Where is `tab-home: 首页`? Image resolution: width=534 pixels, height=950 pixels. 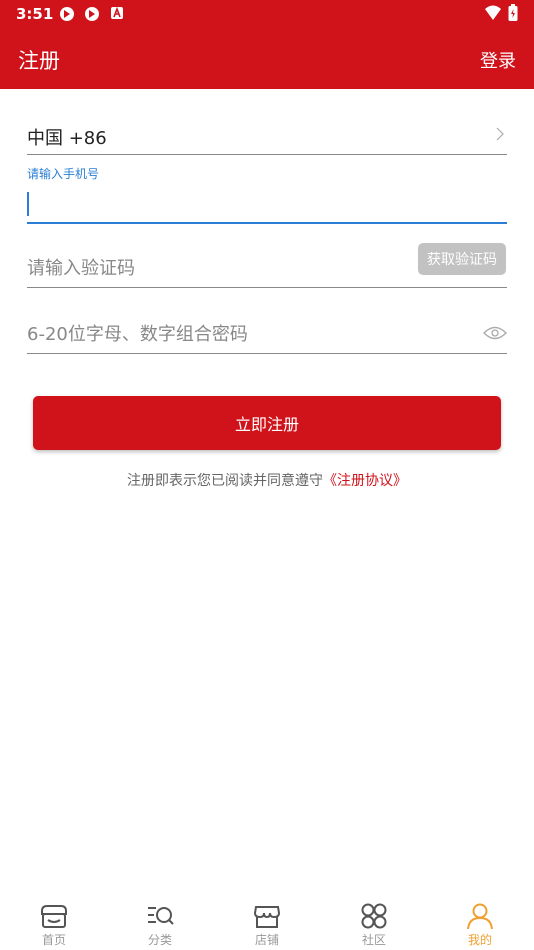 tab-home: 首页 is located at coordinates (54, 922).